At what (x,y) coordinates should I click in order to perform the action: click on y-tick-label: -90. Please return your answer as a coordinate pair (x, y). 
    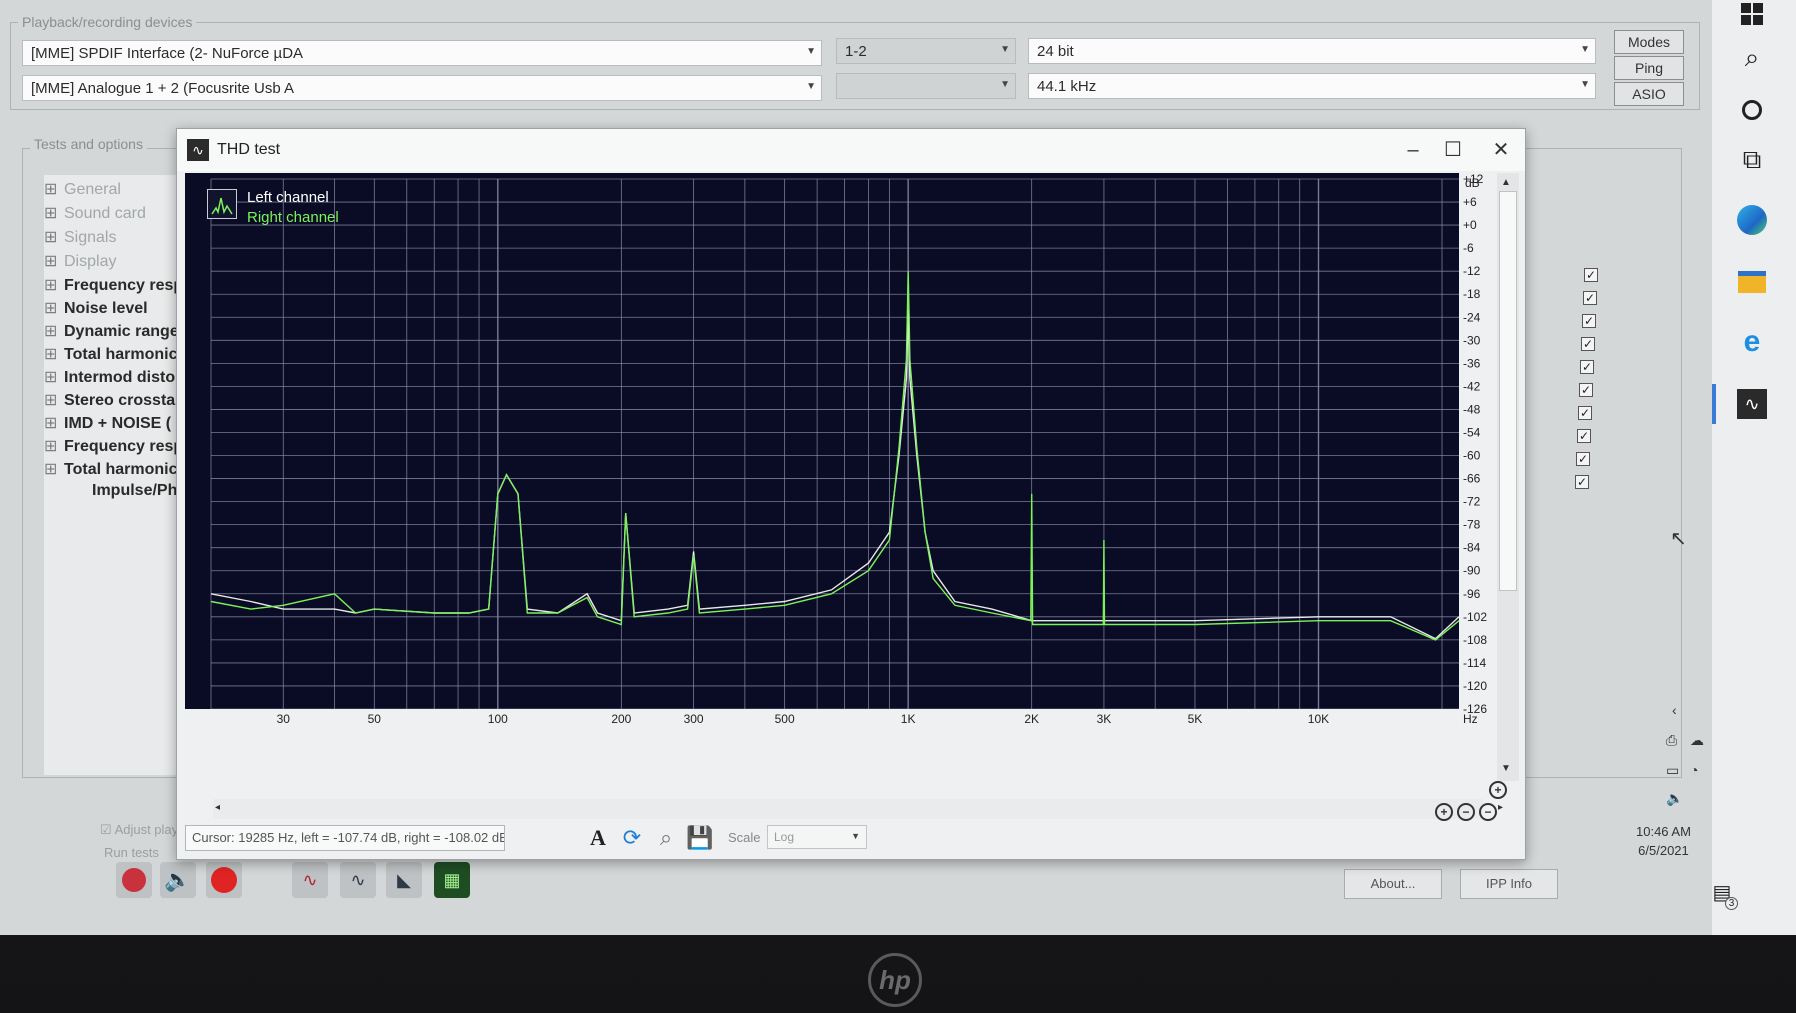
    Looking at the image, I should click on (1472, 571).